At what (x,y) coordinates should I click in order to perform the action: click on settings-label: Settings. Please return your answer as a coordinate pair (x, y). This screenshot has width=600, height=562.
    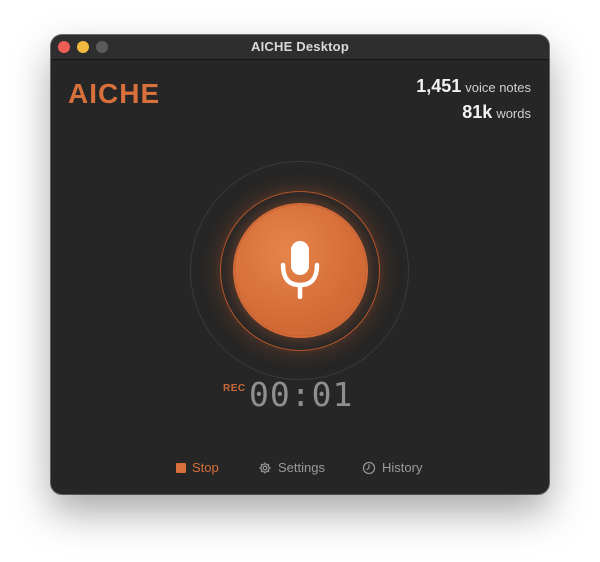
    Looking at the image, I should click on (301, 467).